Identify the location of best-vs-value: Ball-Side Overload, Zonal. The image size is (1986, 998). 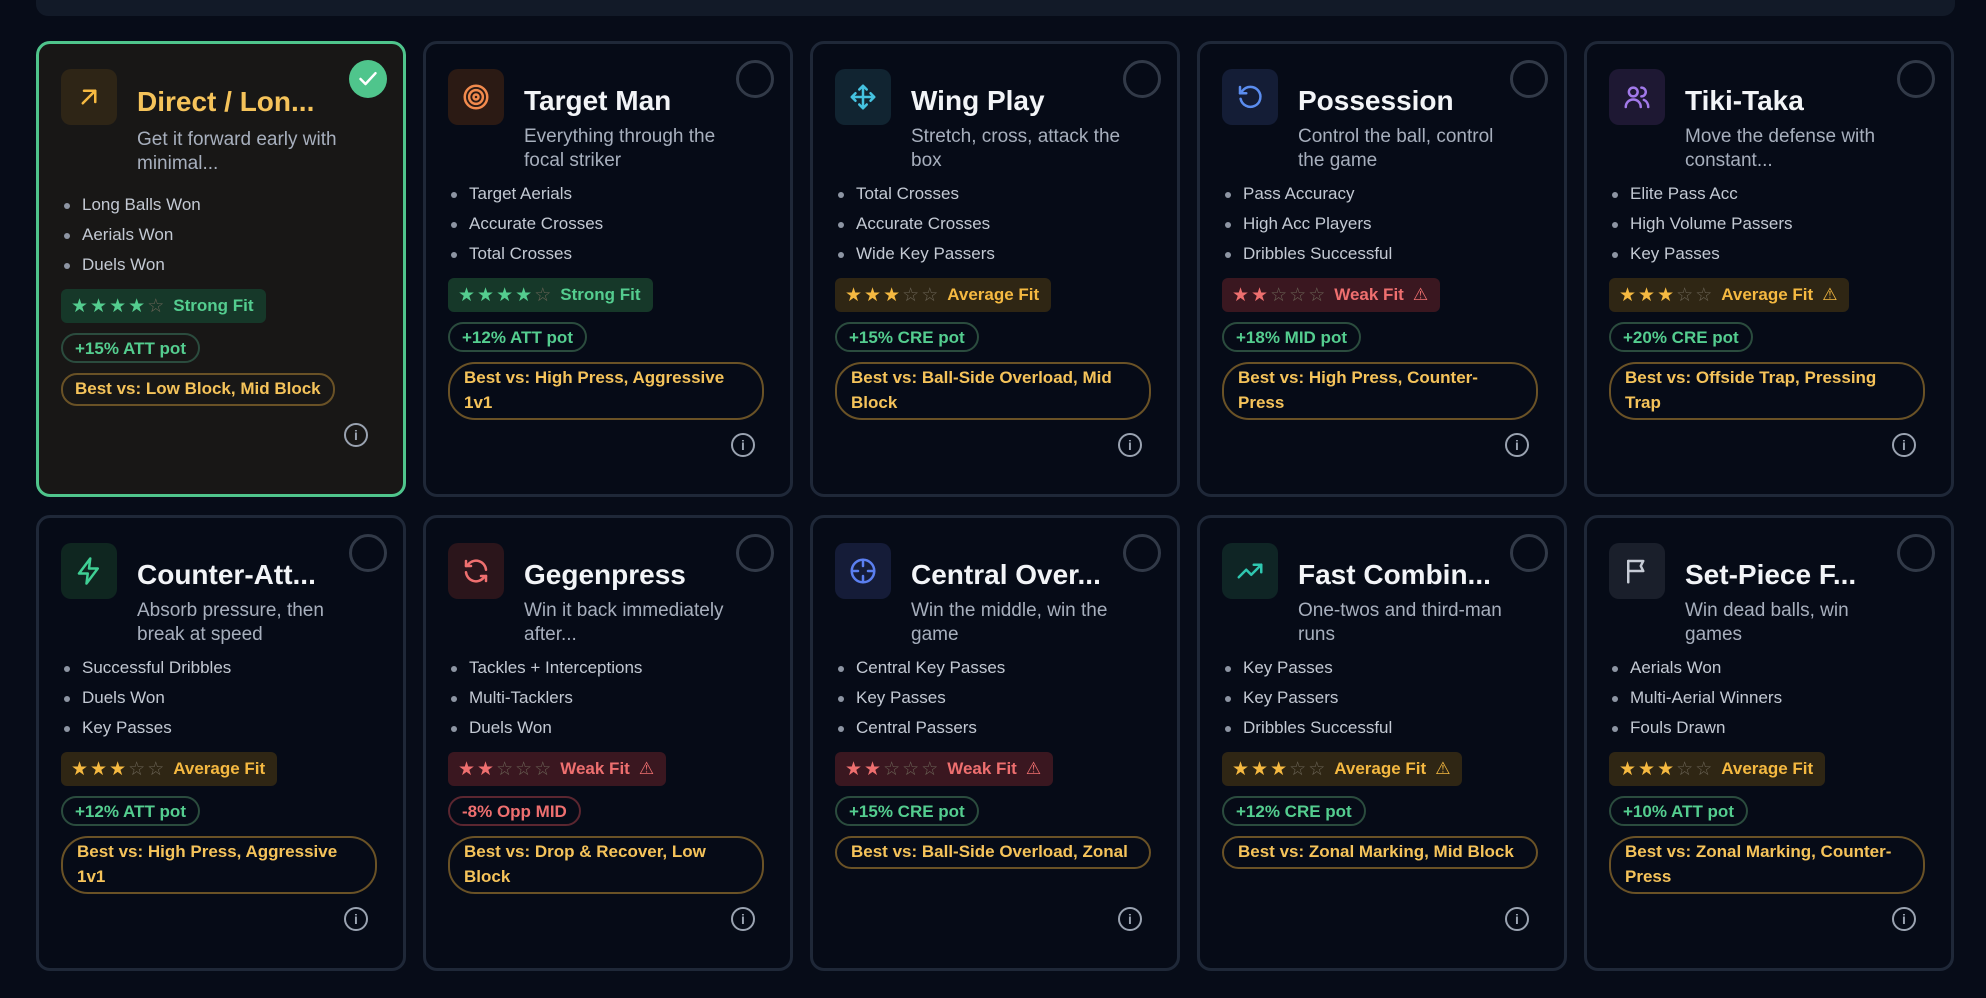
(1024, 851).